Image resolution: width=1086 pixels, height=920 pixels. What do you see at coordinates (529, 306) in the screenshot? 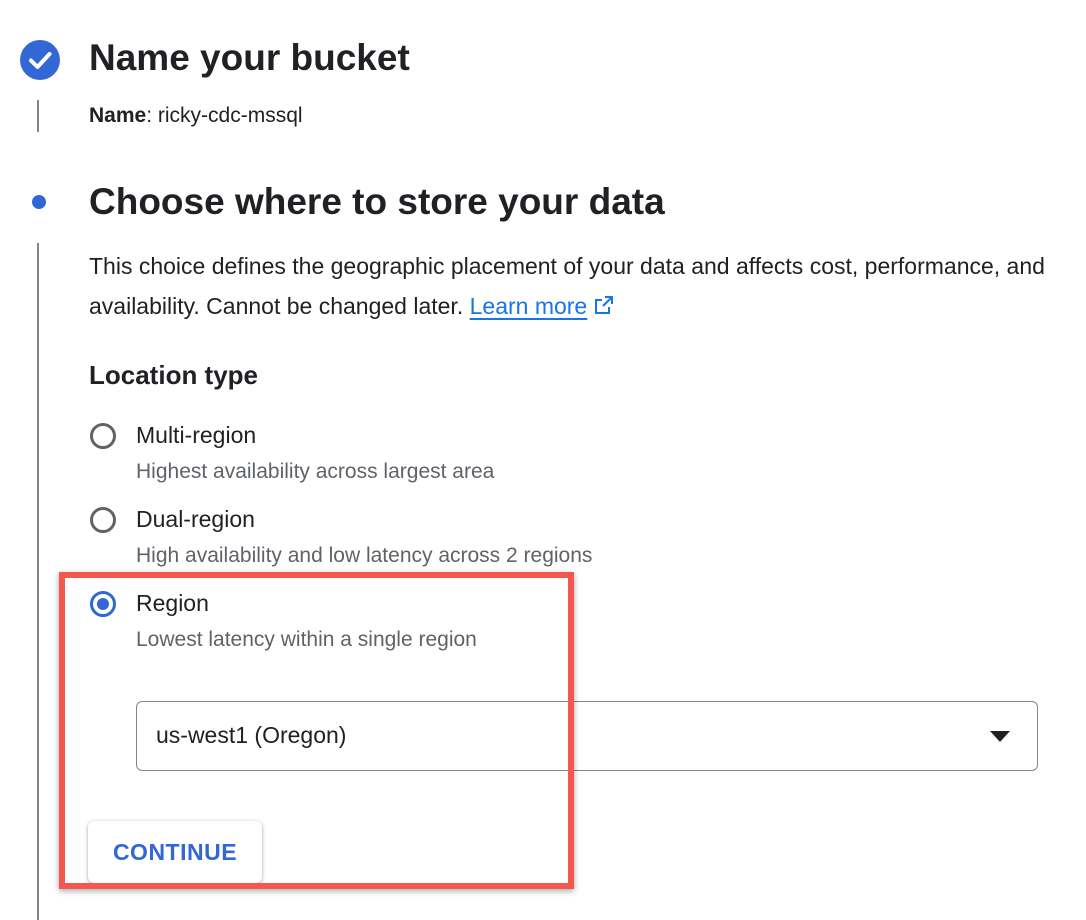
I see `learn-more-link: Learn more` at bounding box center [529, 306].